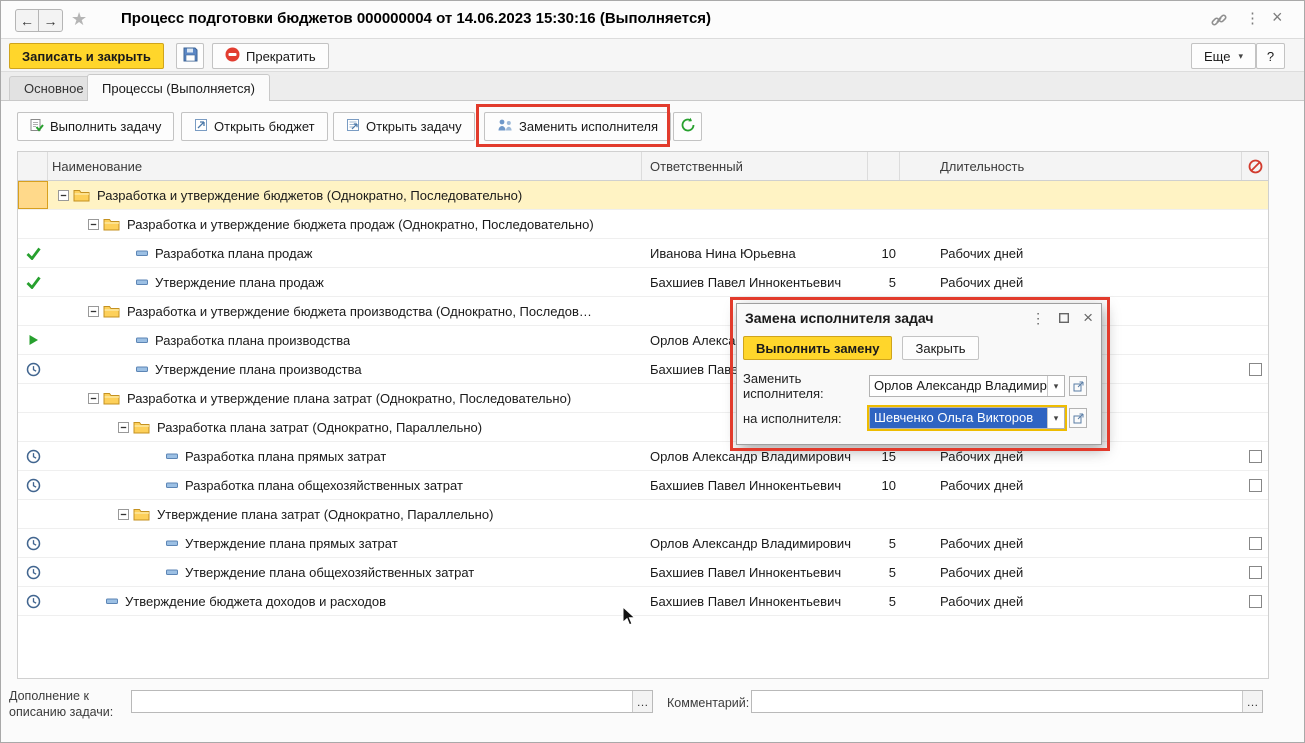 This screenshot has width=1305, height=743. I want to click on replace-to-open-button, so click(1078, 418).